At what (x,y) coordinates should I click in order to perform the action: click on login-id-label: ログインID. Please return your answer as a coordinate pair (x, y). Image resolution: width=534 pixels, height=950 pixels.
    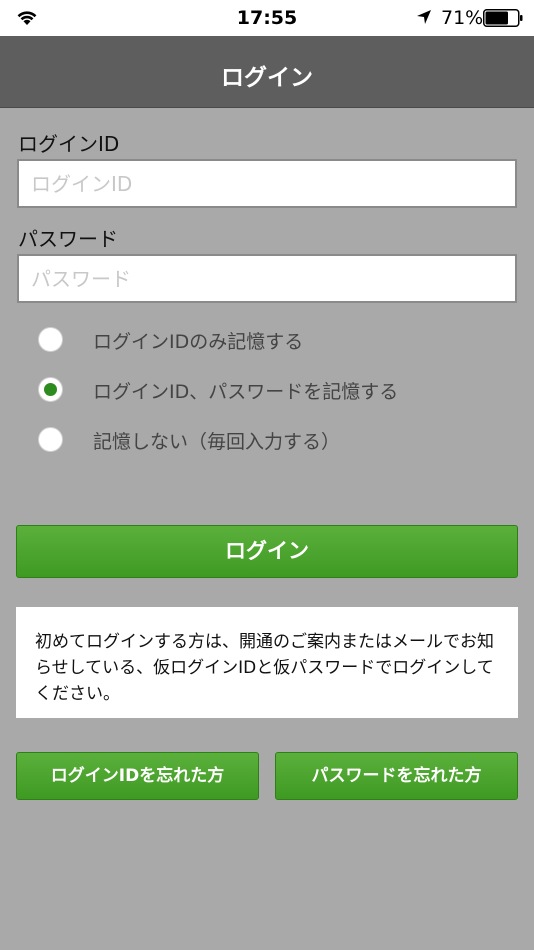
    Looking at the image, I should click on (69, 144).